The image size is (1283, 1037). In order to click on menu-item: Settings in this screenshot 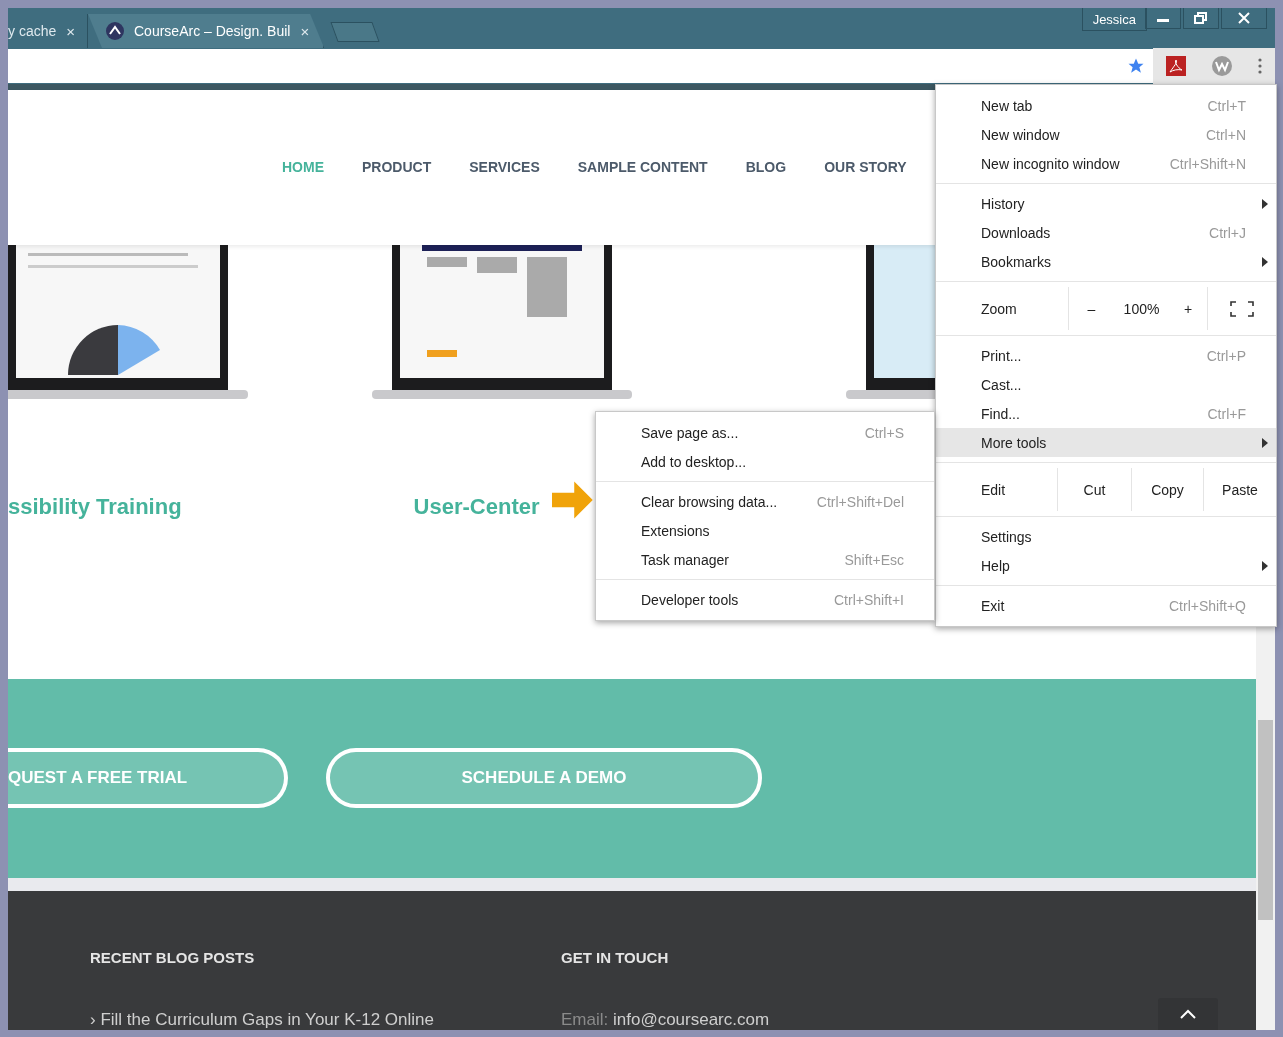, I will do `click(1106, 536)`.